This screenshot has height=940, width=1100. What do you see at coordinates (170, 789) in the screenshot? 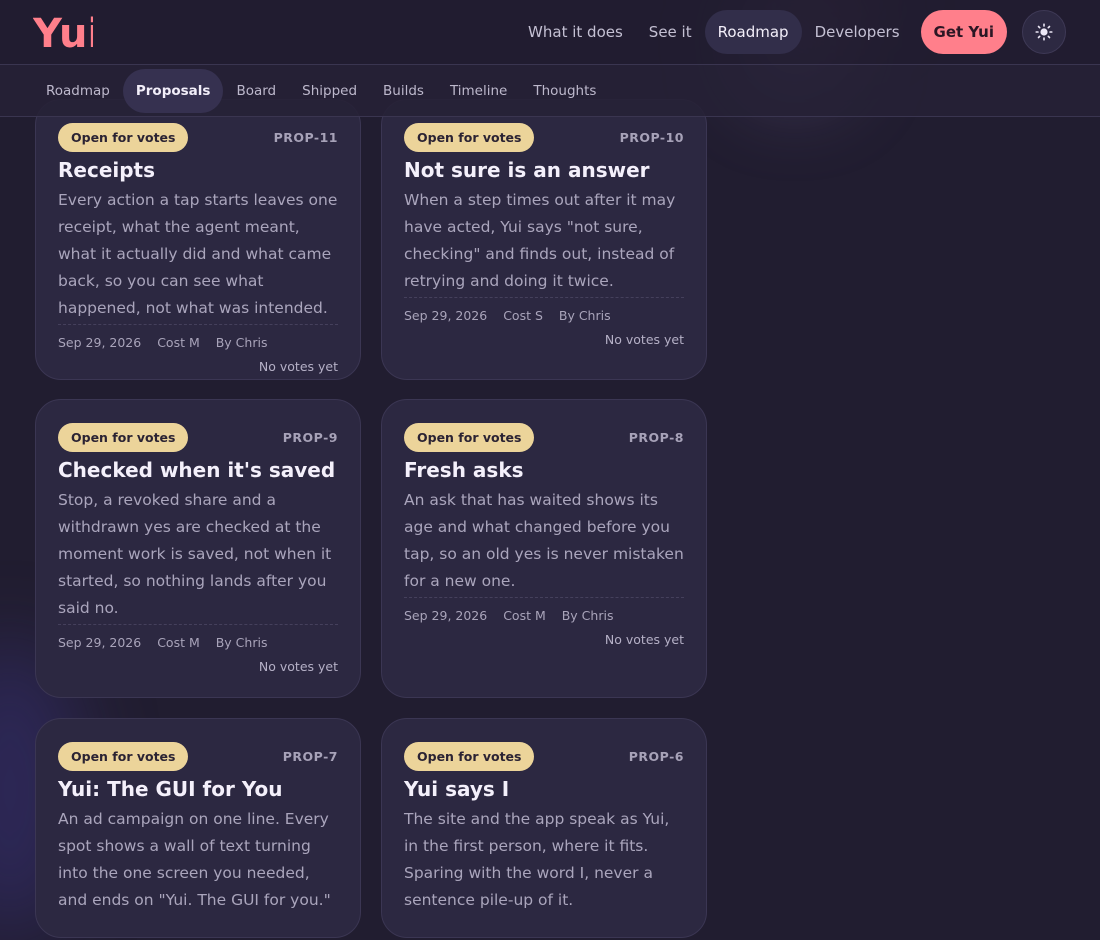
I see `proposal-title: Yui: The GUI for You` at bounding box center [170, 789].